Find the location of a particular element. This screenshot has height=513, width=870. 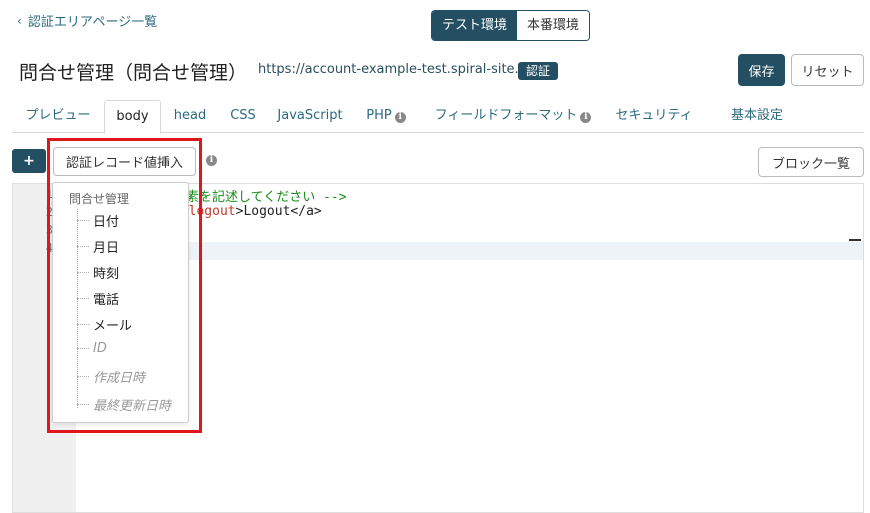

save-button: 保存 is located at coordinates (761, 70).